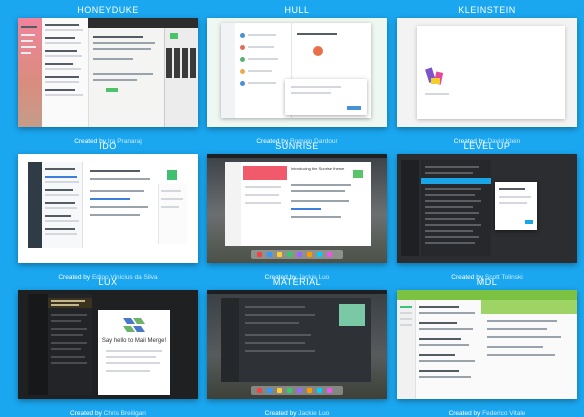  What do you see at coordinates (125, 413) in the screenshot?
I see `author-link: Chris Breiligan` at bounding box center [125, 413].